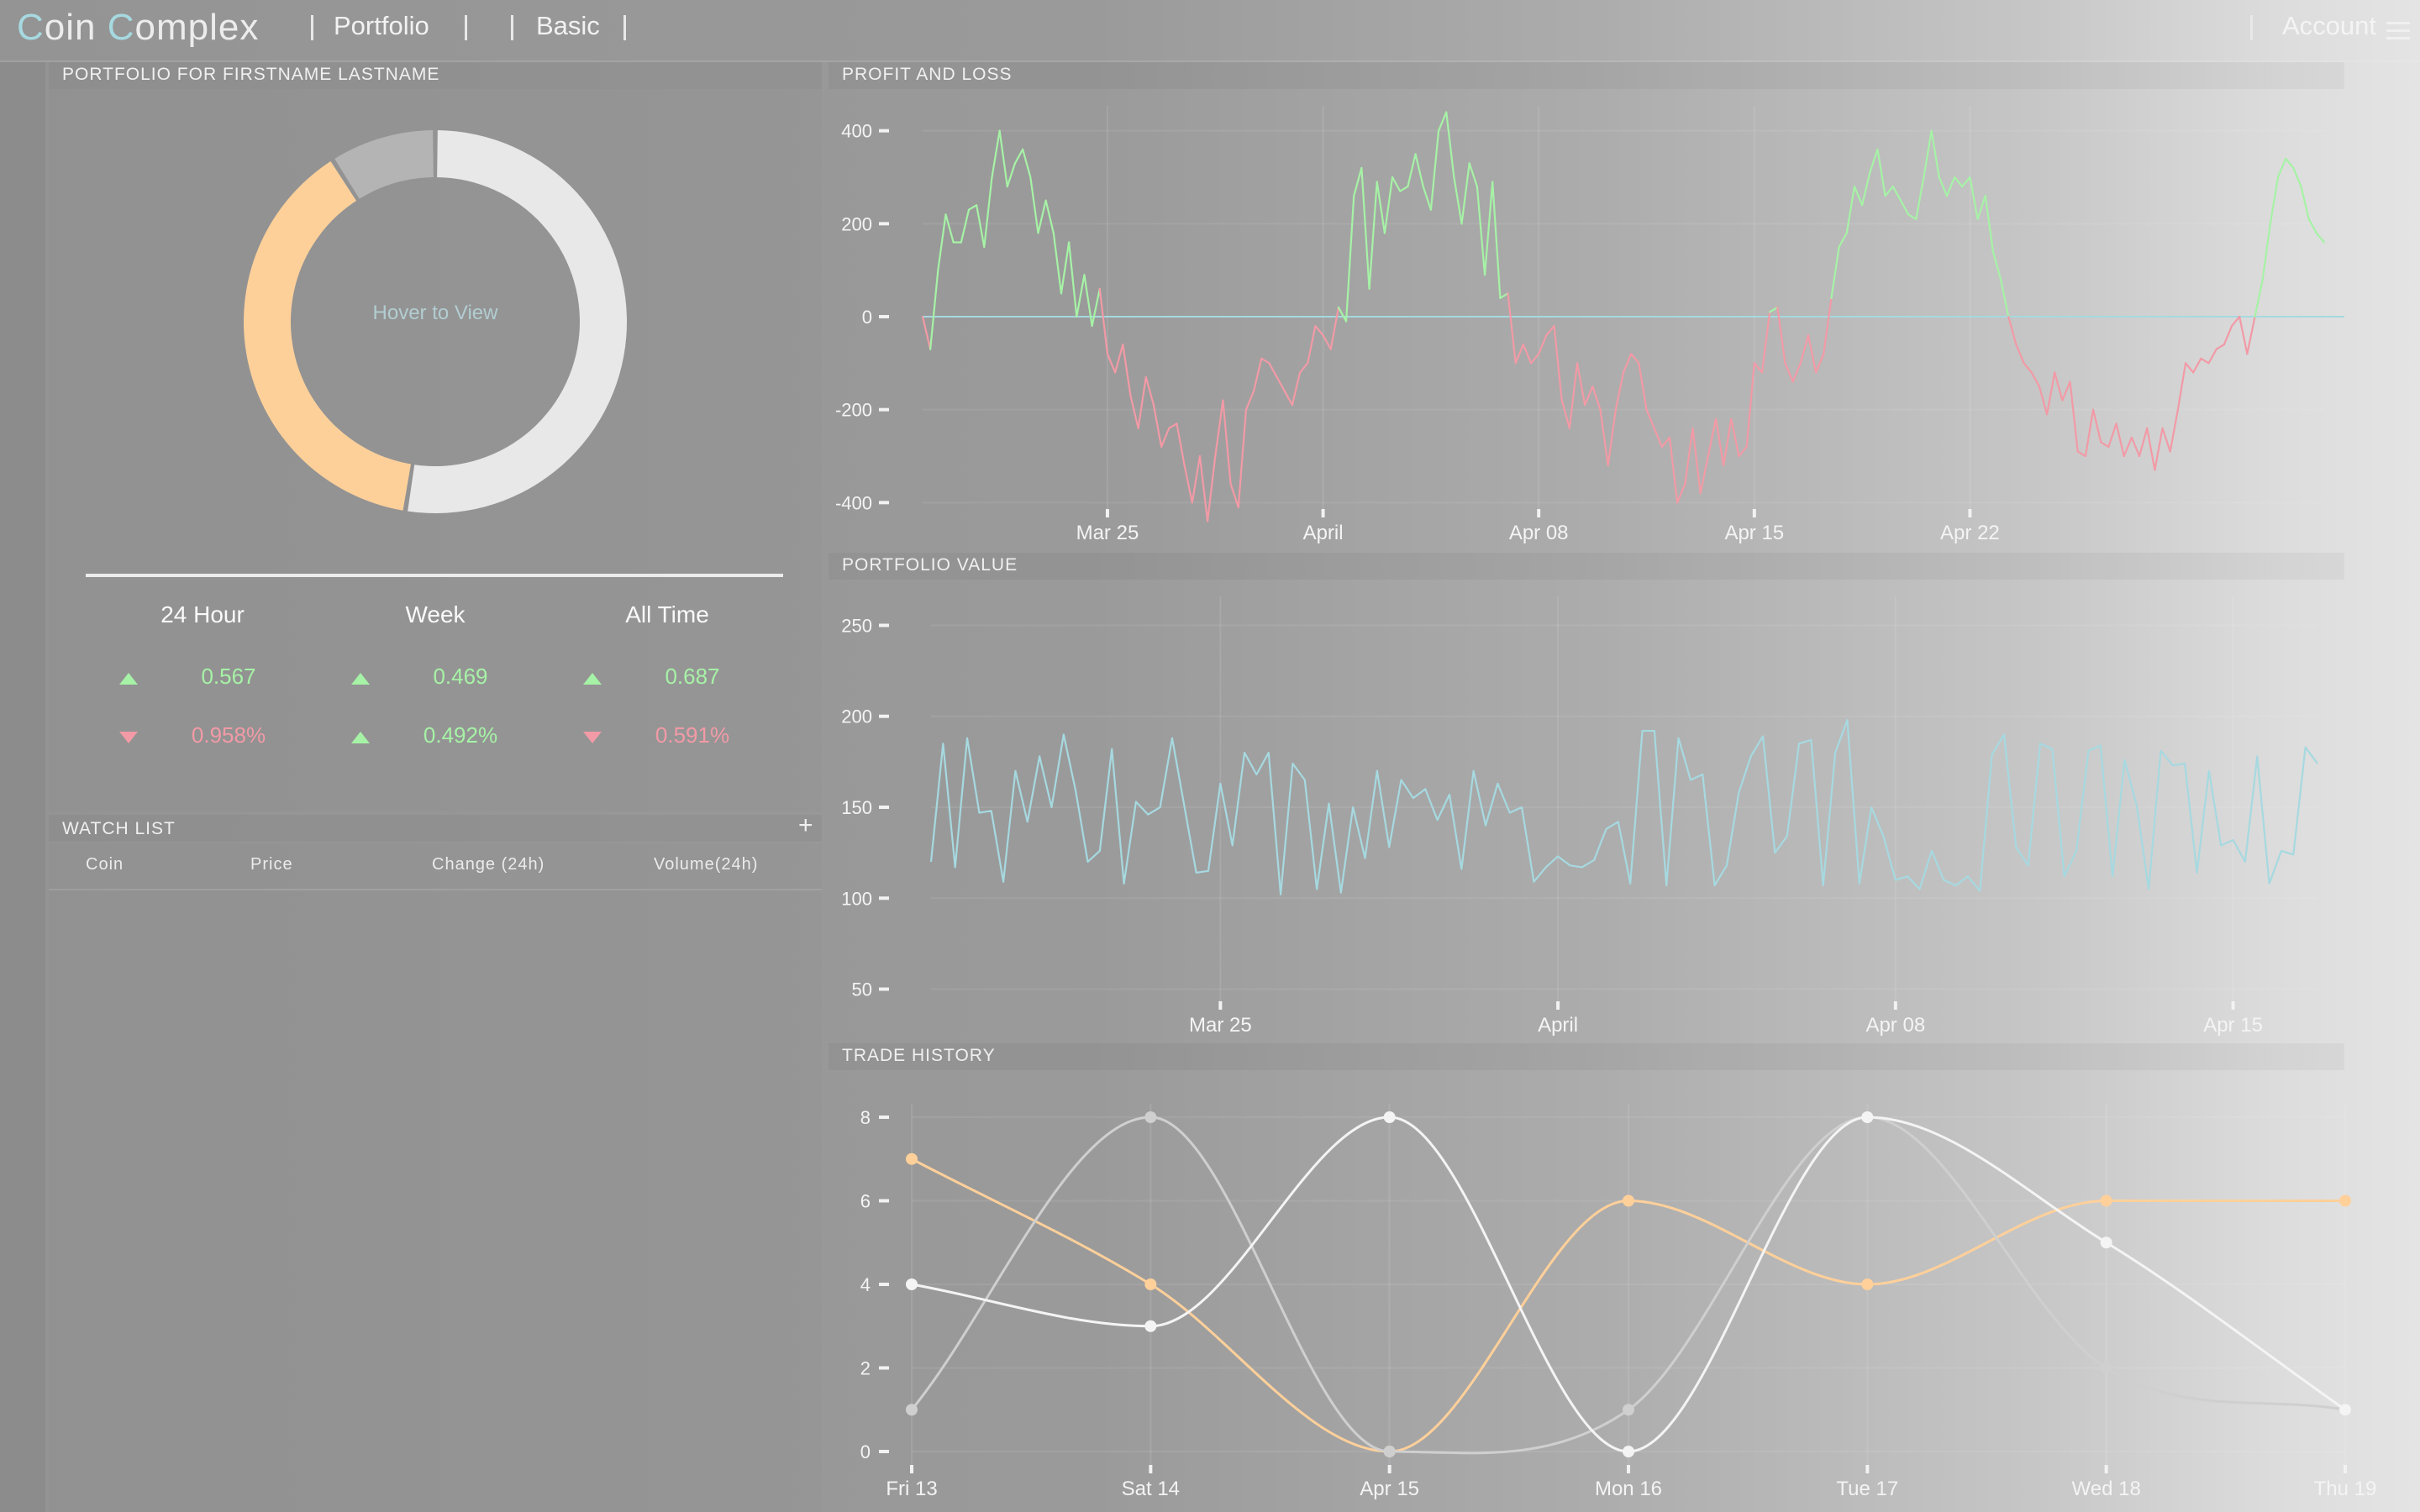 This screenshot has width=2420, height=1512. Describe the element at coordinates (1539, 533) in the screenshot. I see `x-tick-label: Apr 08` at that location.